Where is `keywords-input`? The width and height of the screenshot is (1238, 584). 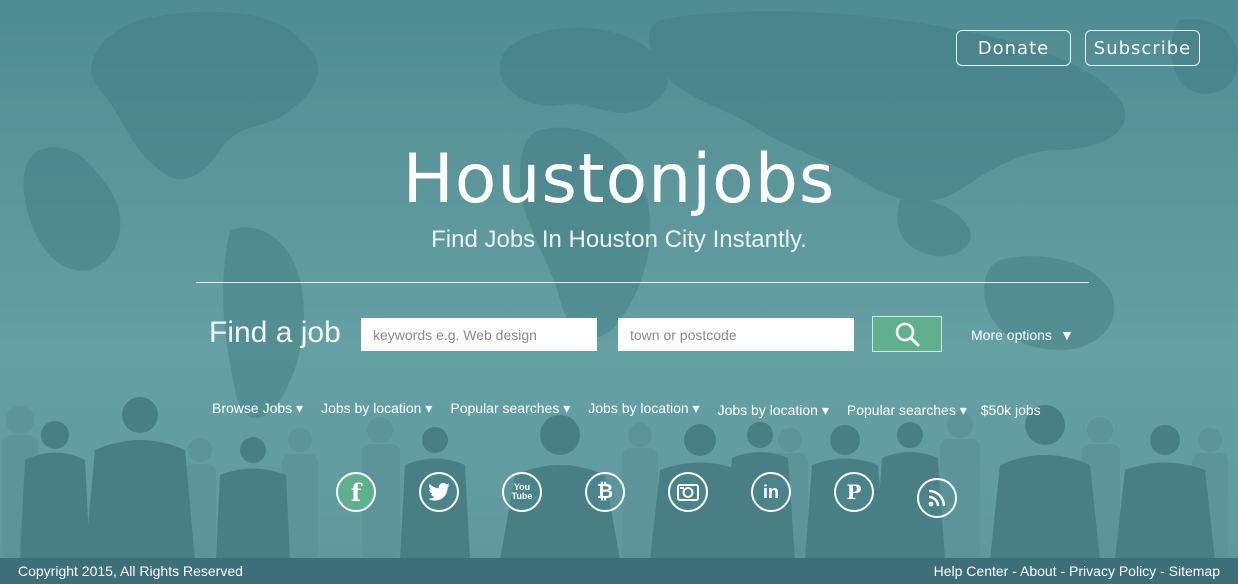
keywords-input is located at coordinates (479, 334).